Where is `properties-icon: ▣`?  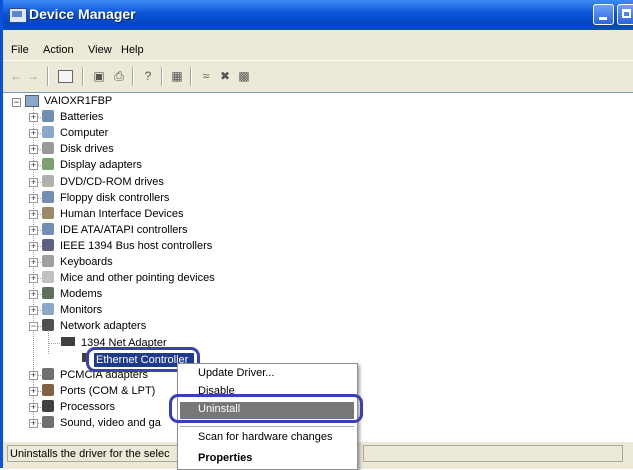 properties-icon: ▣ is located at coordinates (99, 76).